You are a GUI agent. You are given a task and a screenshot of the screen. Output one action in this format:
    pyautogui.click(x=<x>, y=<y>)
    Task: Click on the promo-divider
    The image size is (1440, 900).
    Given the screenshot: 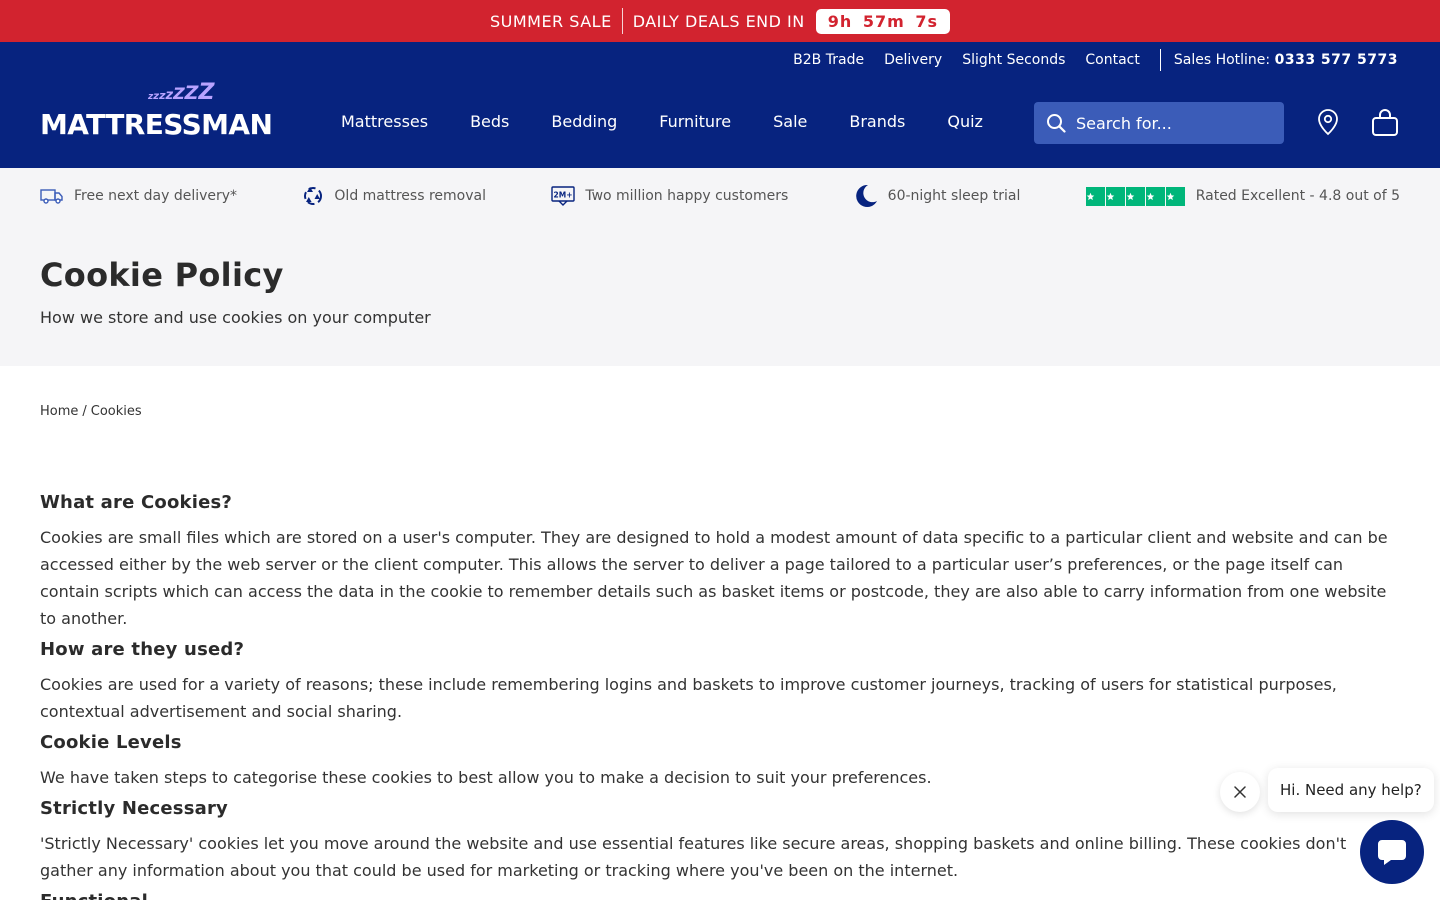 What is the action you would take?
    pyautogui.click(x=622, y=21)
    